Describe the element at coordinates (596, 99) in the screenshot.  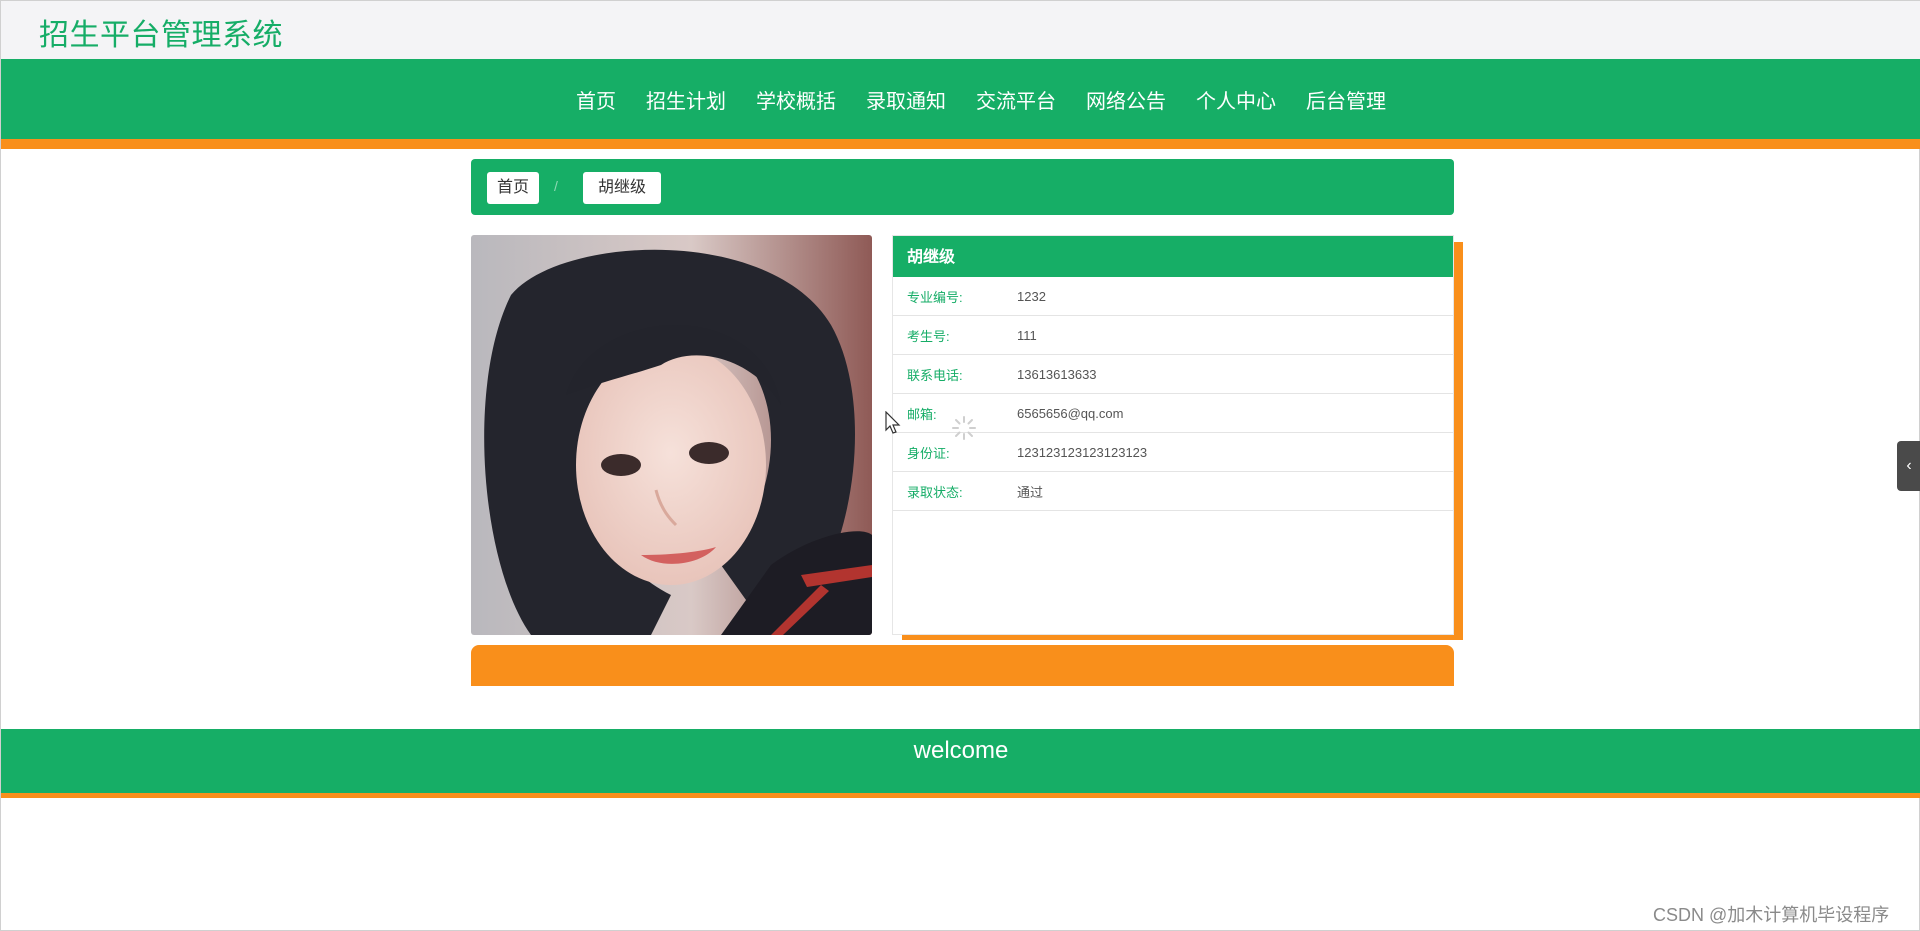
I see `nav-item-home: 首页` at that location.